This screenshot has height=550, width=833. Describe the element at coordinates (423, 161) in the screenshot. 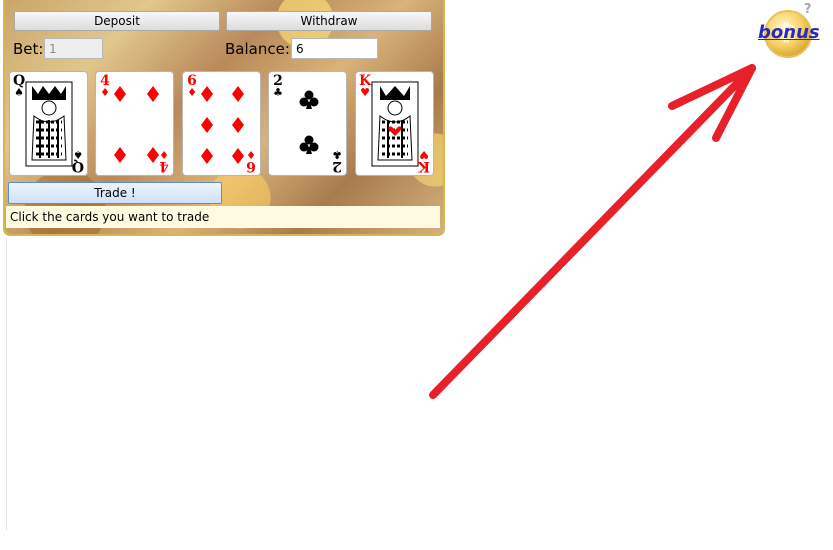

I see `card-5-corner-bottom: K ♥` at that location.